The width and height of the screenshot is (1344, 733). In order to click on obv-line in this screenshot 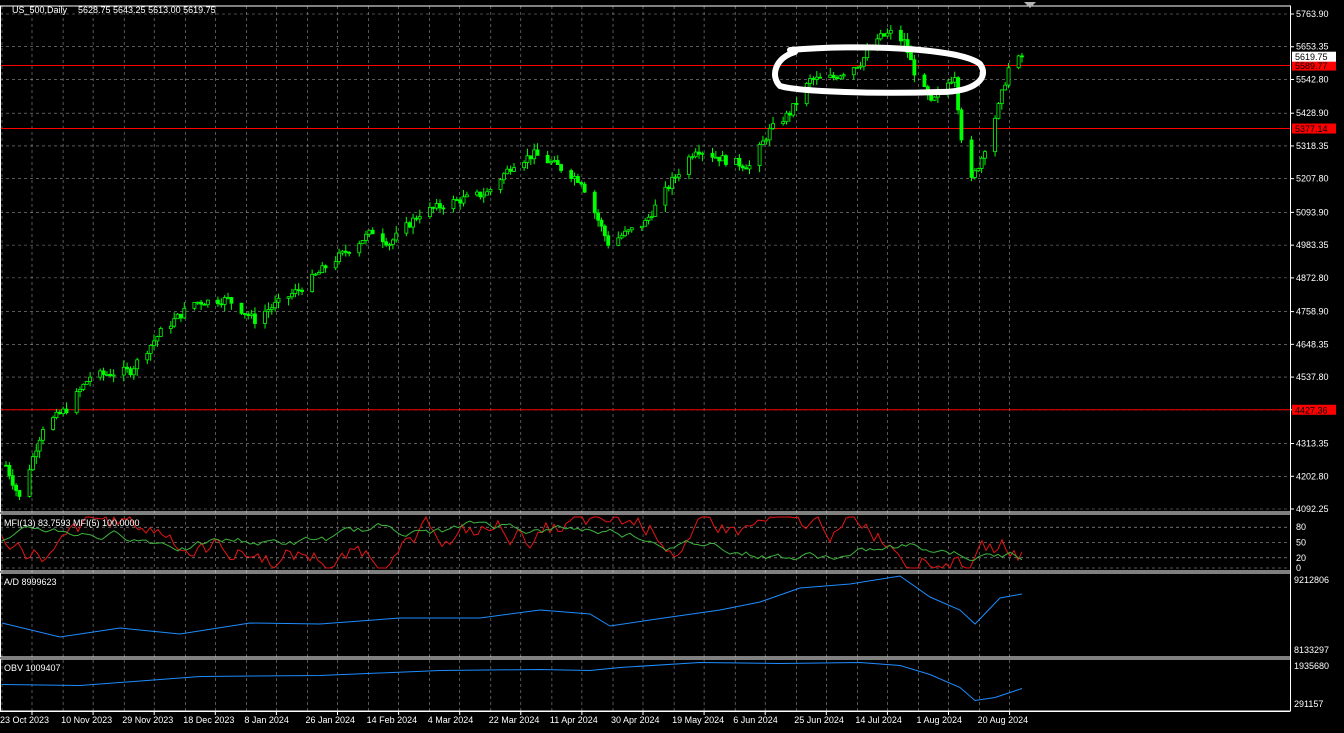, I will do `click(512, 681)`.